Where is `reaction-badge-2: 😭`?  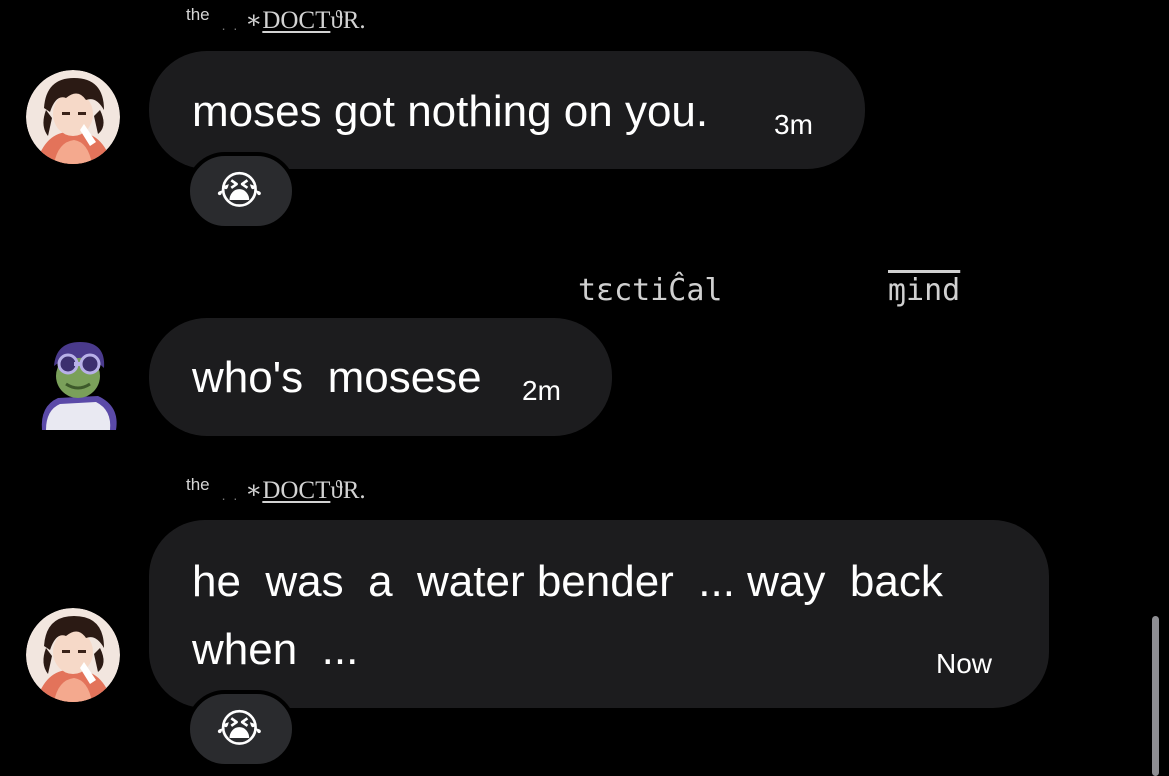
reaction-badge-2: 😭 is located at coordinates (241, 729).